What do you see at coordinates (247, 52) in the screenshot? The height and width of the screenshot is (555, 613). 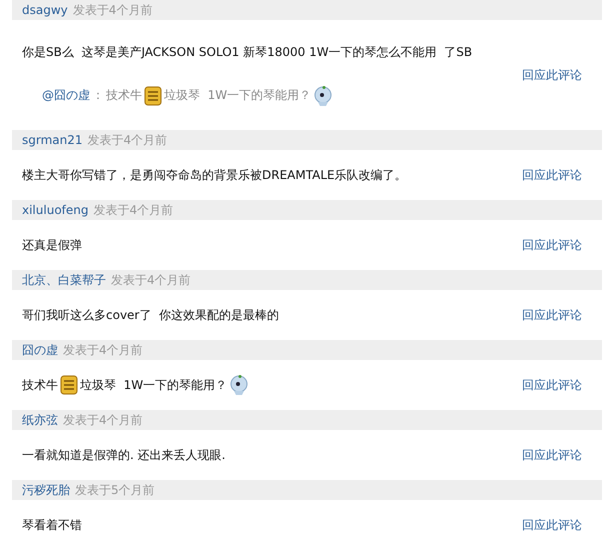 I see `comment-text: 你是SB么 这琴是美产JACKSON SOLO1 新琴18000 1W一下的琴怎么不能用 了SB` at bounding box center [247, 52].